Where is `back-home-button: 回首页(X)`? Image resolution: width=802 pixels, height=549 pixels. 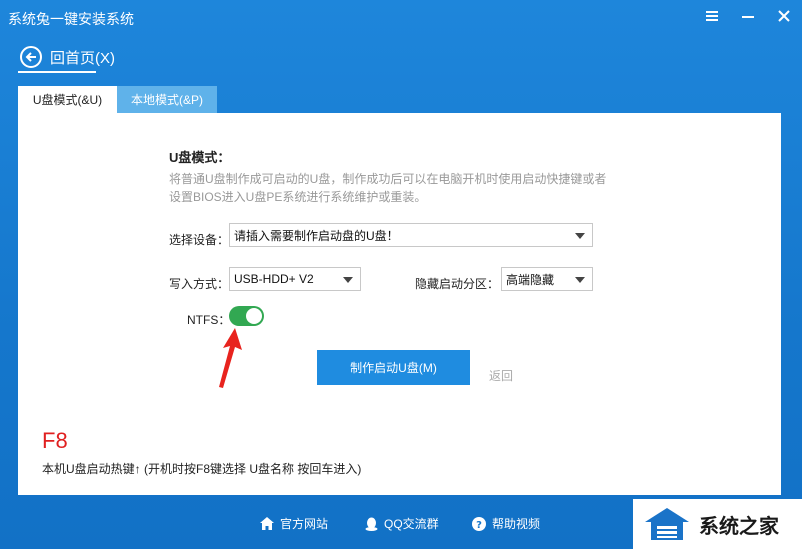
back-home-button: 回首页(X) is located at coordinates (67, 57).